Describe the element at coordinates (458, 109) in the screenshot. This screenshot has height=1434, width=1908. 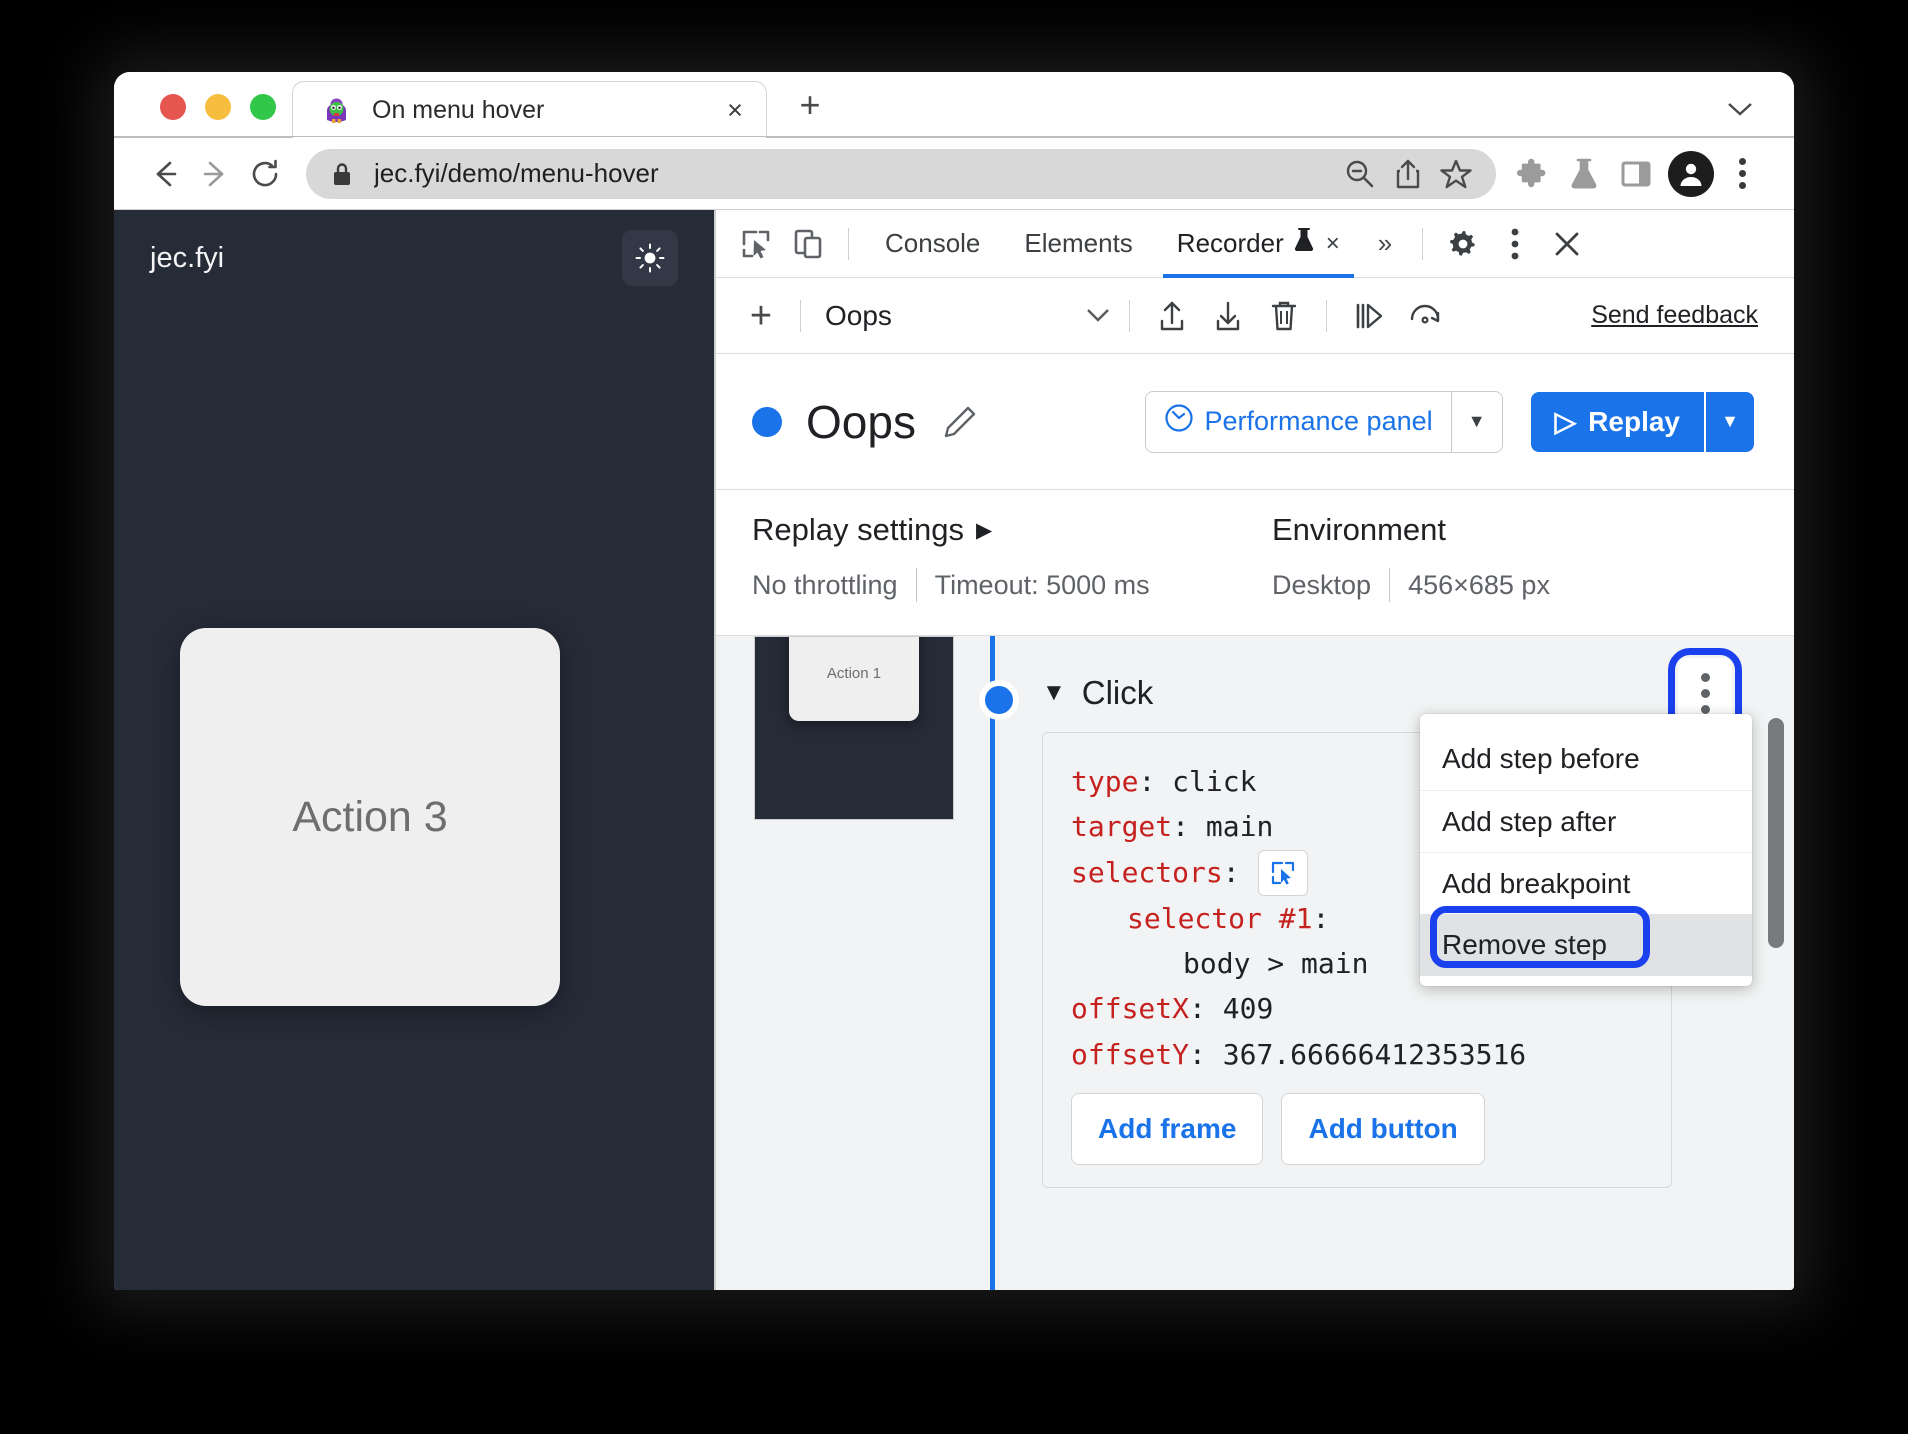
I see `browser-tab-title: On menu hover` at that location.